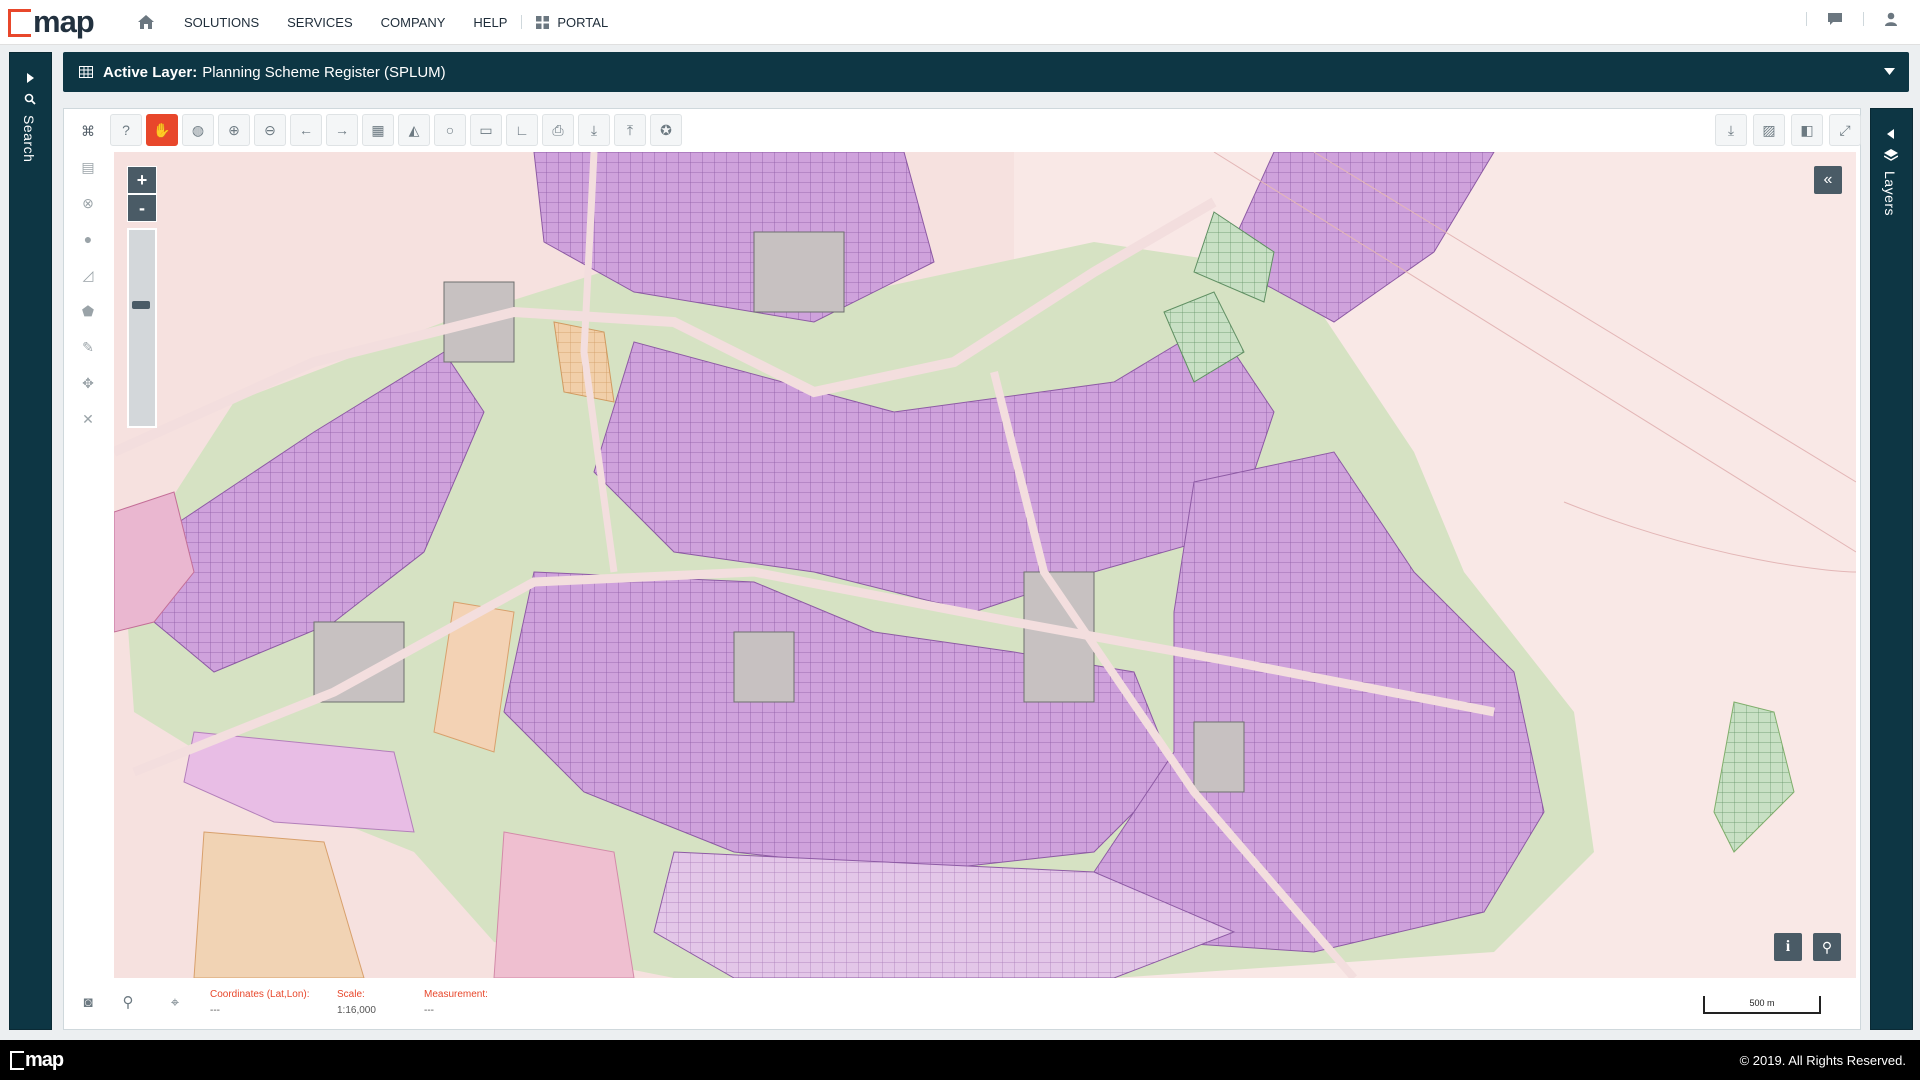 The height and width of the screenshot is (1080, 1920). Describe the element at coordinates (342, 130) in the screenshot. I see `forward-arrow-icon: →` at that location.